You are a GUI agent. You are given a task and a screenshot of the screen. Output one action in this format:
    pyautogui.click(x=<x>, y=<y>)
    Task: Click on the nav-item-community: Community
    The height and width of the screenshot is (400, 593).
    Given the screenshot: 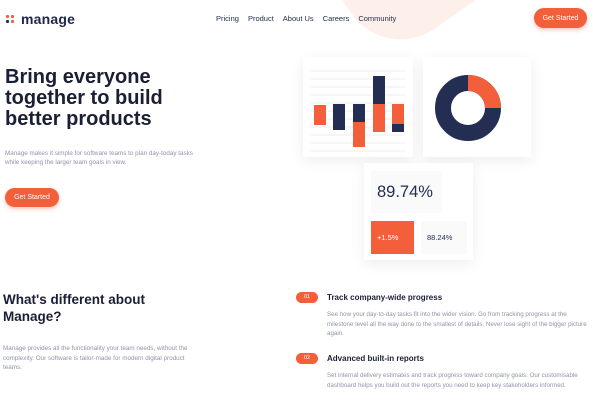 What is the action you would take?
    pyautogui.click(x=377, y=18)
    